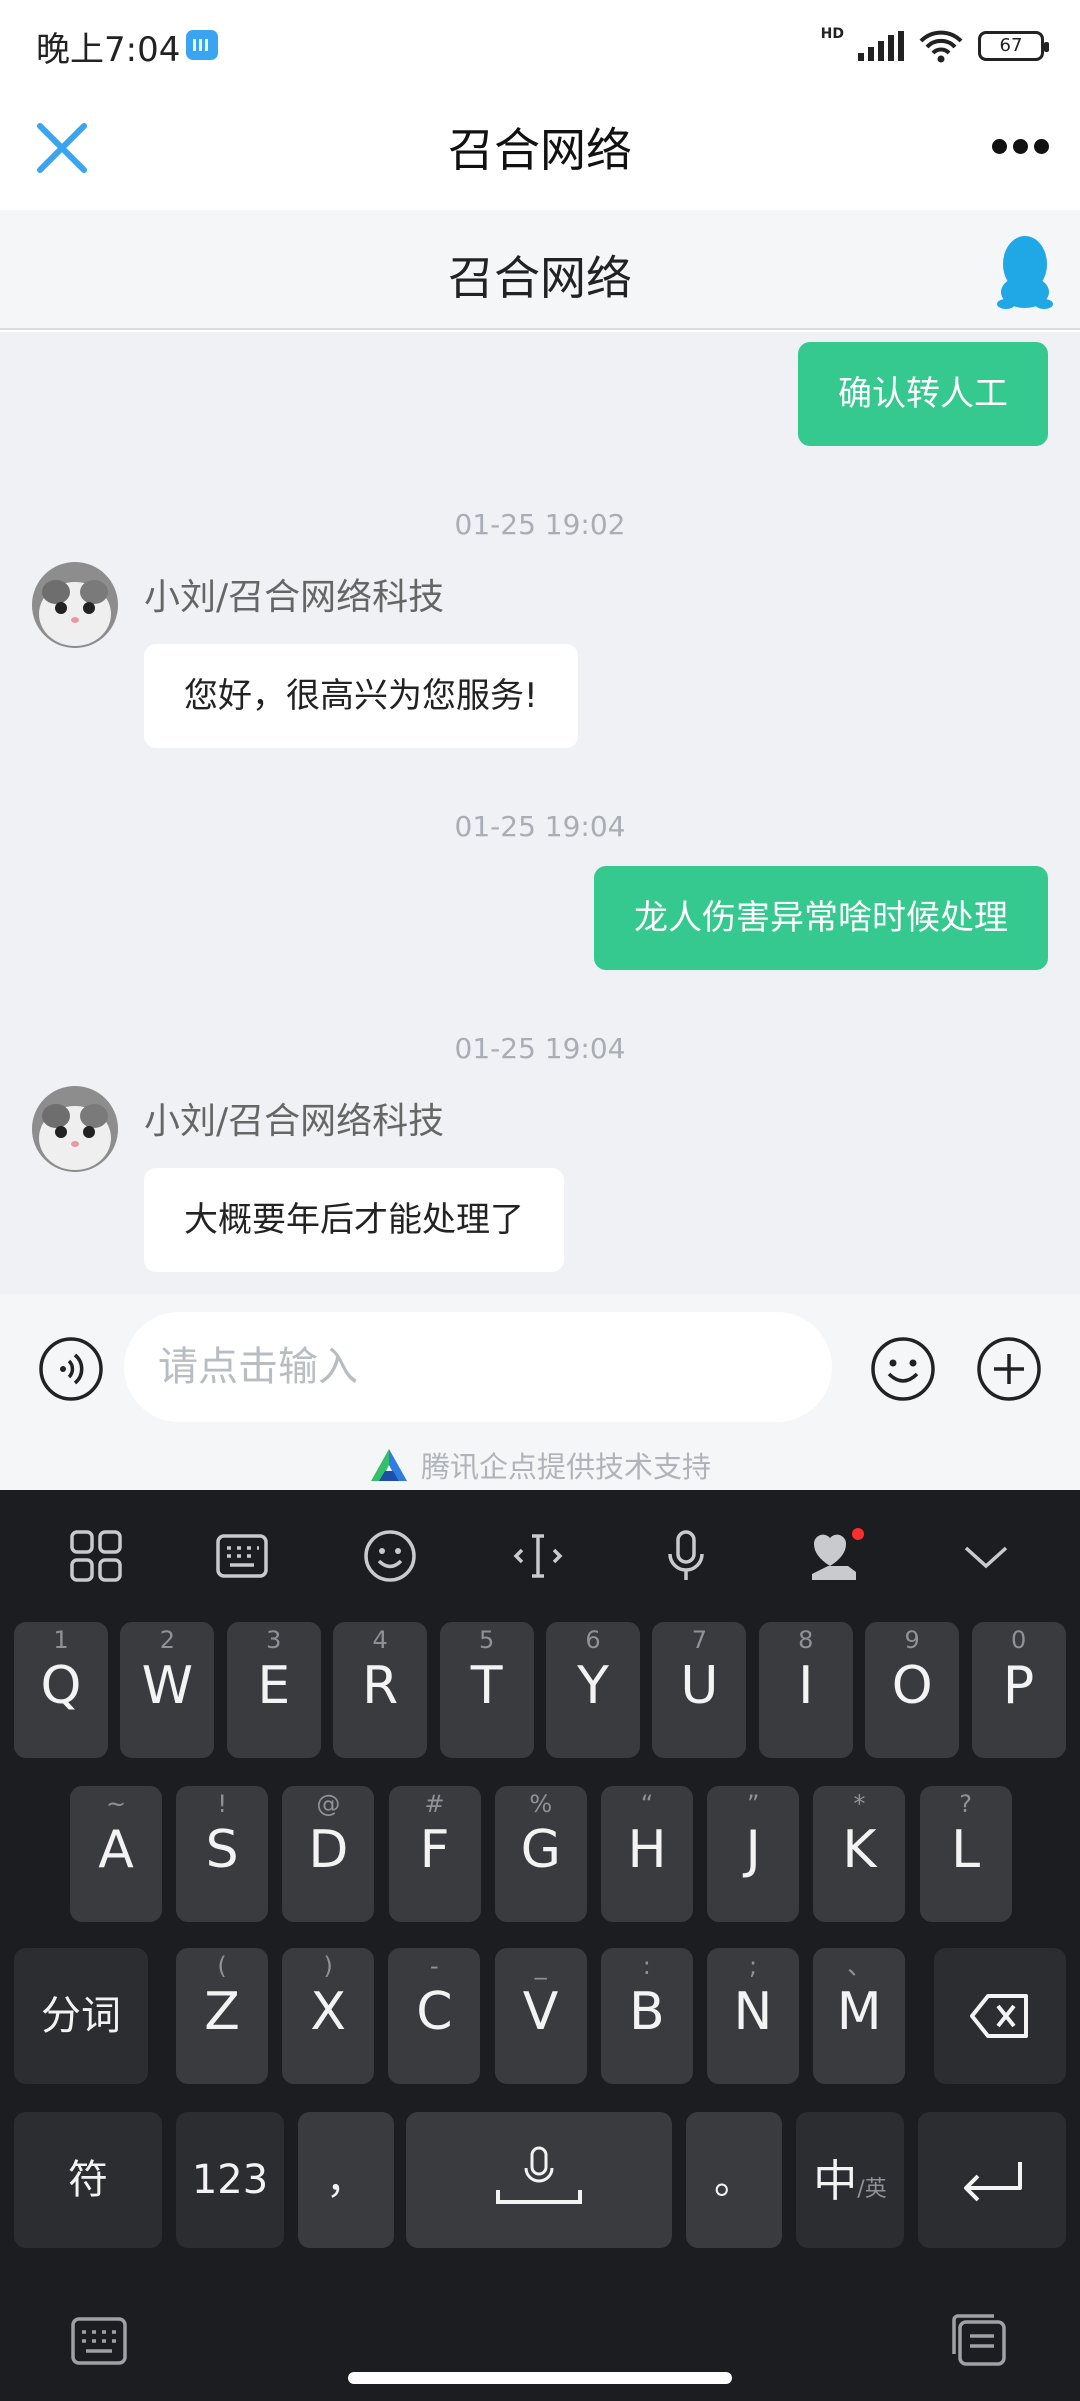 This screenshot has height=2401, width=1080. What do you see at coordinates (593, 1690) in the screenshot?
I see `key-y: 6Y` at bounding box center [593, 1690].